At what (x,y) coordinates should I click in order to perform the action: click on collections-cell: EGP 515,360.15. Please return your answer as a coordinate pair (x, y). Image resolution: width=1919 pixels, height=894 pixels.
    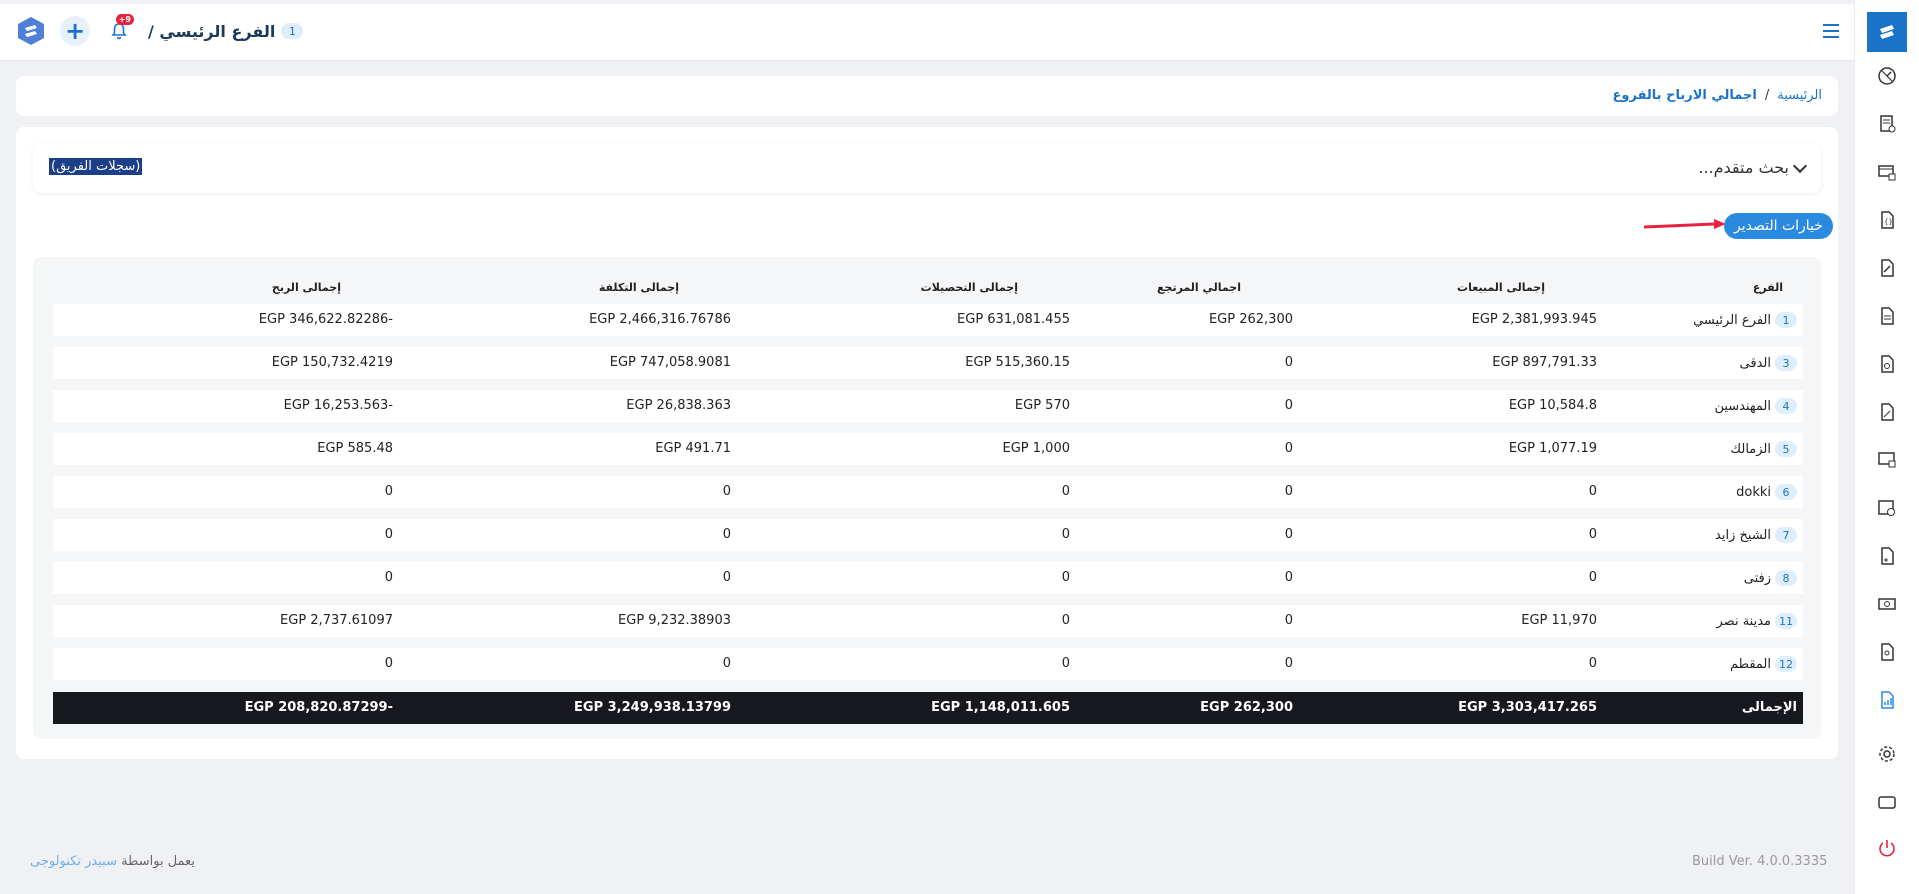
    Looking at the image, I should click on (1017, 362).